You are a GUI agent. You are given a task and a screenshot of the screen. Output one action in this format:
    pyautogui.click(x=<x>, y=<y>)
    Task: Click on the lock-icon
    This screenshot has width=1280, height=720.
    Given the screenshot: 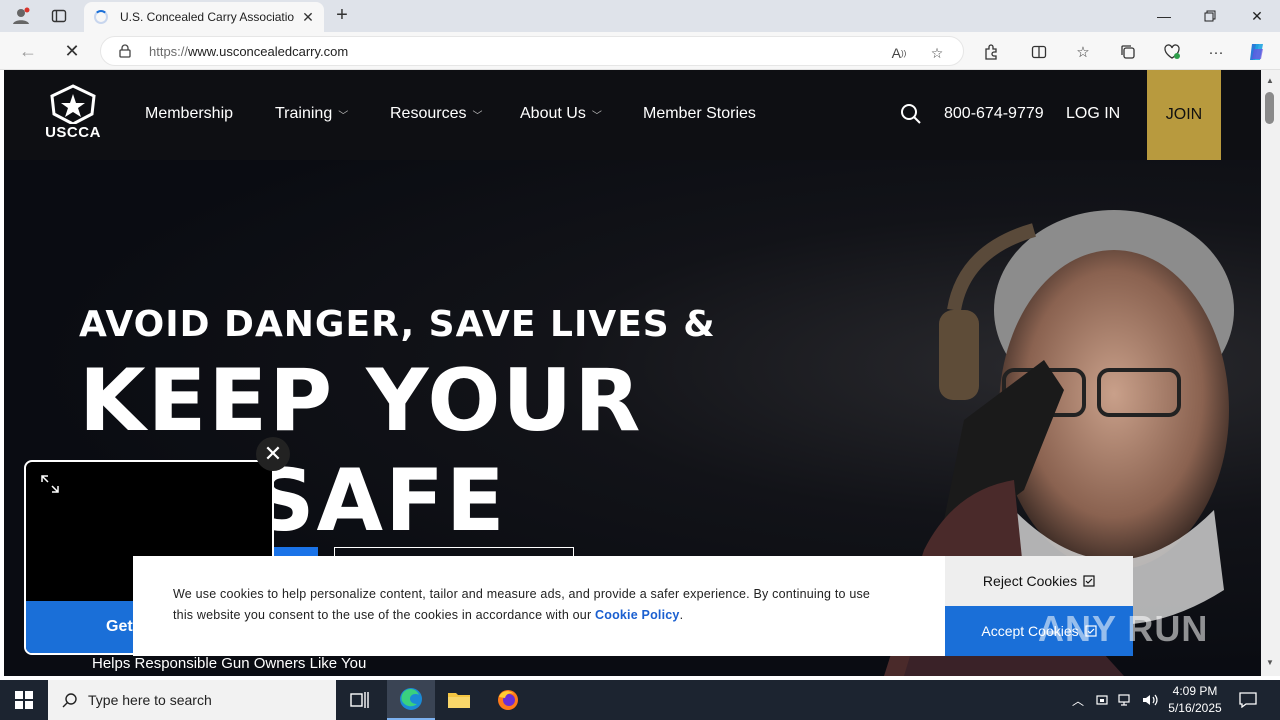 What is the action you would take?
    pyautogui.click(x=125, y=53)
    